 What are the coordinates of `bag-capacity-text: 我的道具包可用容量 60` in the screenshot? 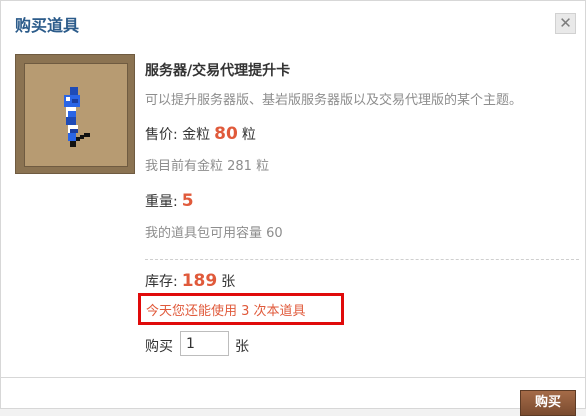 It's located at (214, 233).